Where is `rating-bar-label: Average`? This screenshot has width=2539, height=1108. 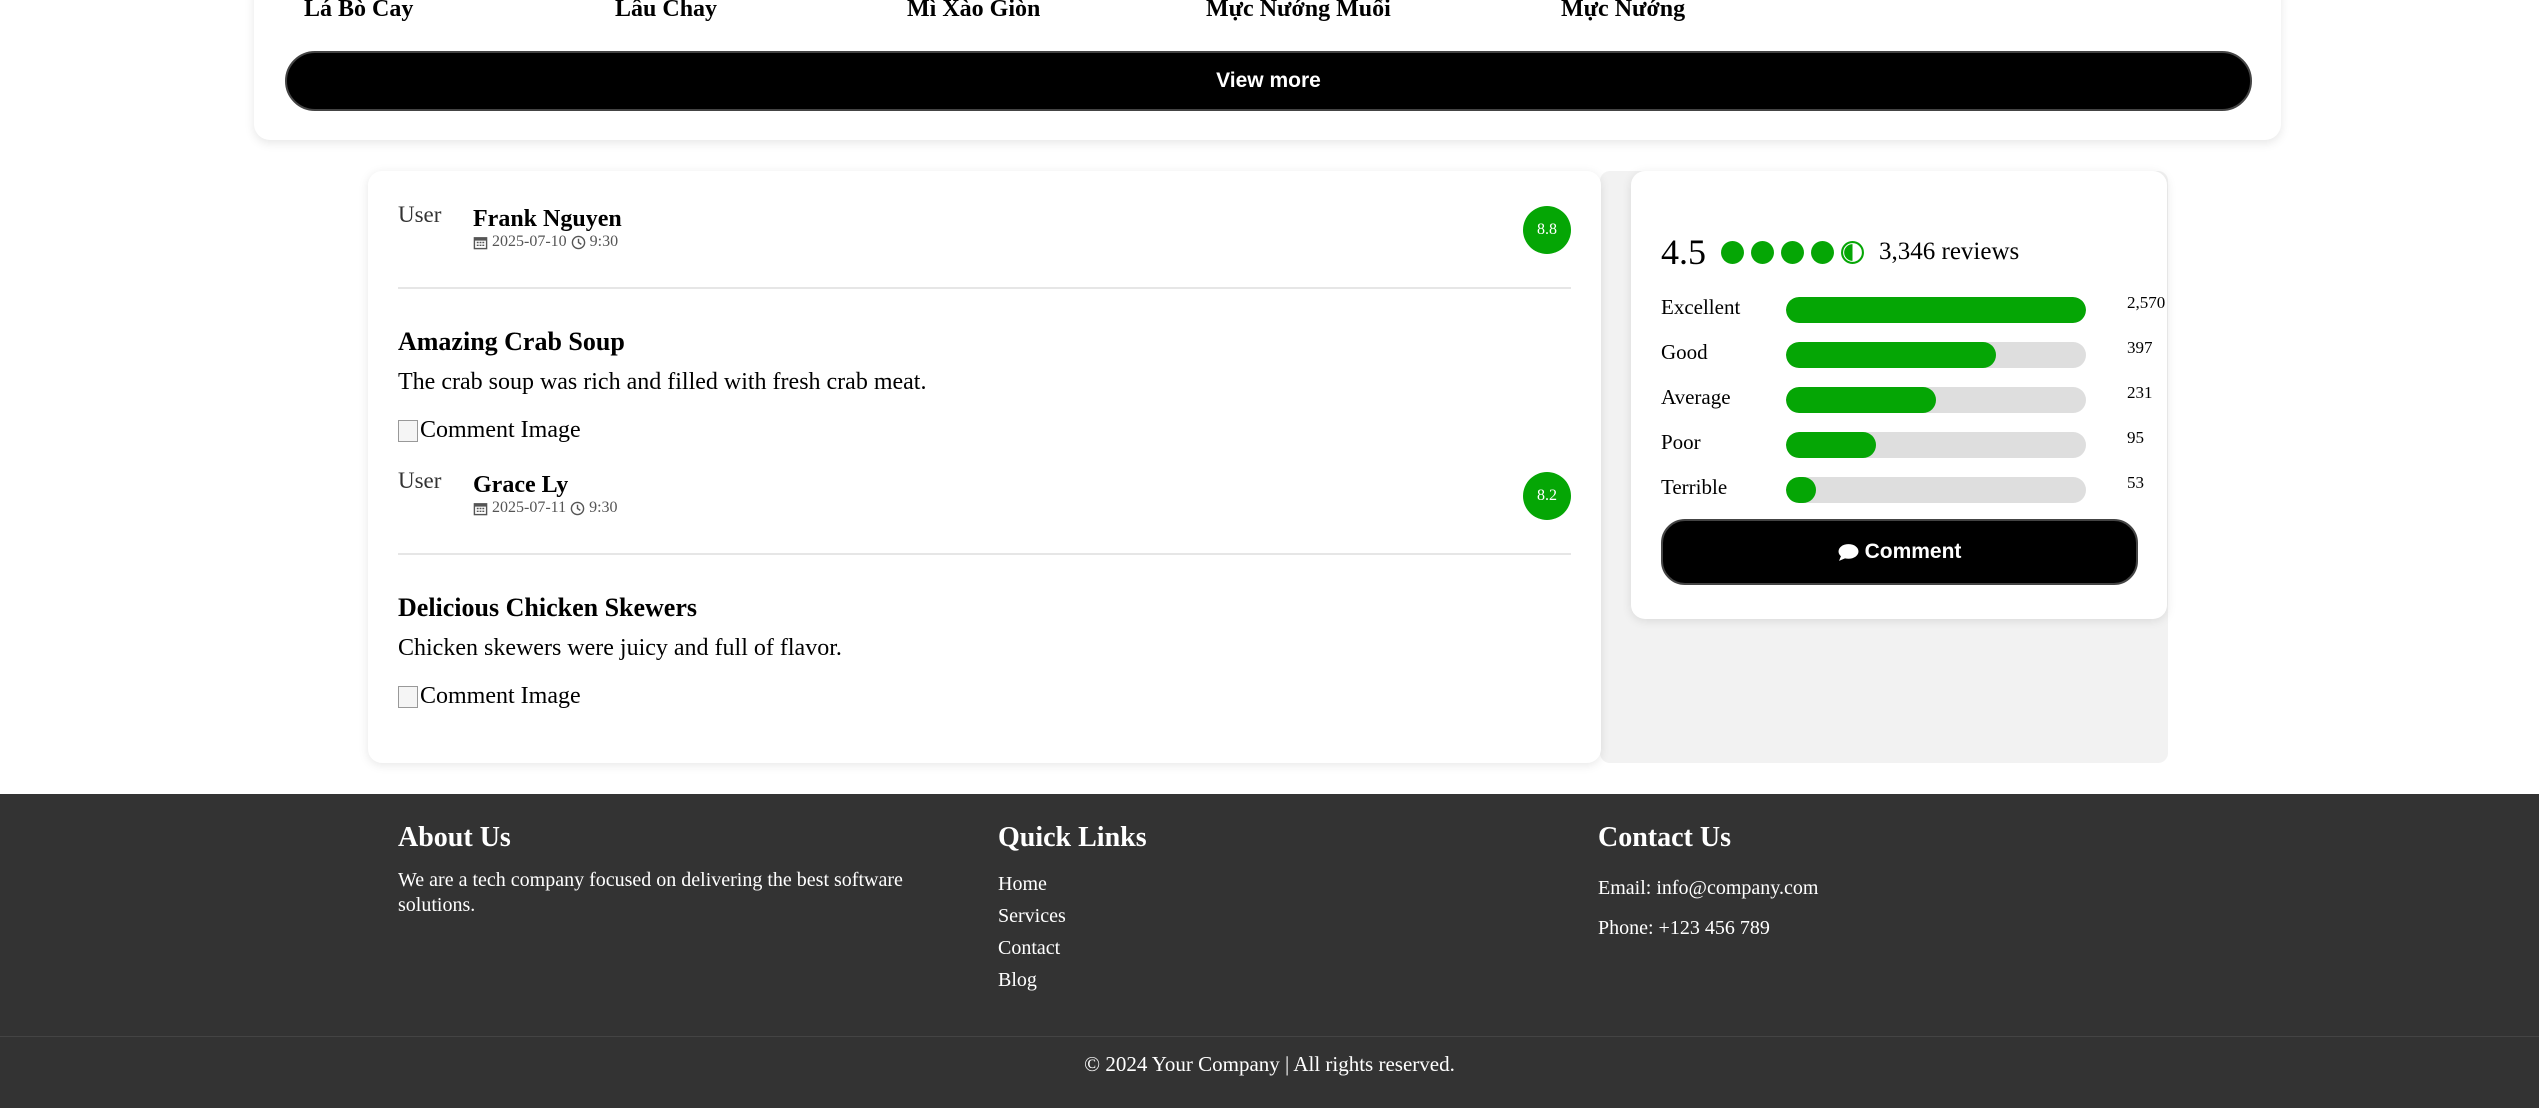
rating-bar-label: Average is located at coordinates (1696, 397).